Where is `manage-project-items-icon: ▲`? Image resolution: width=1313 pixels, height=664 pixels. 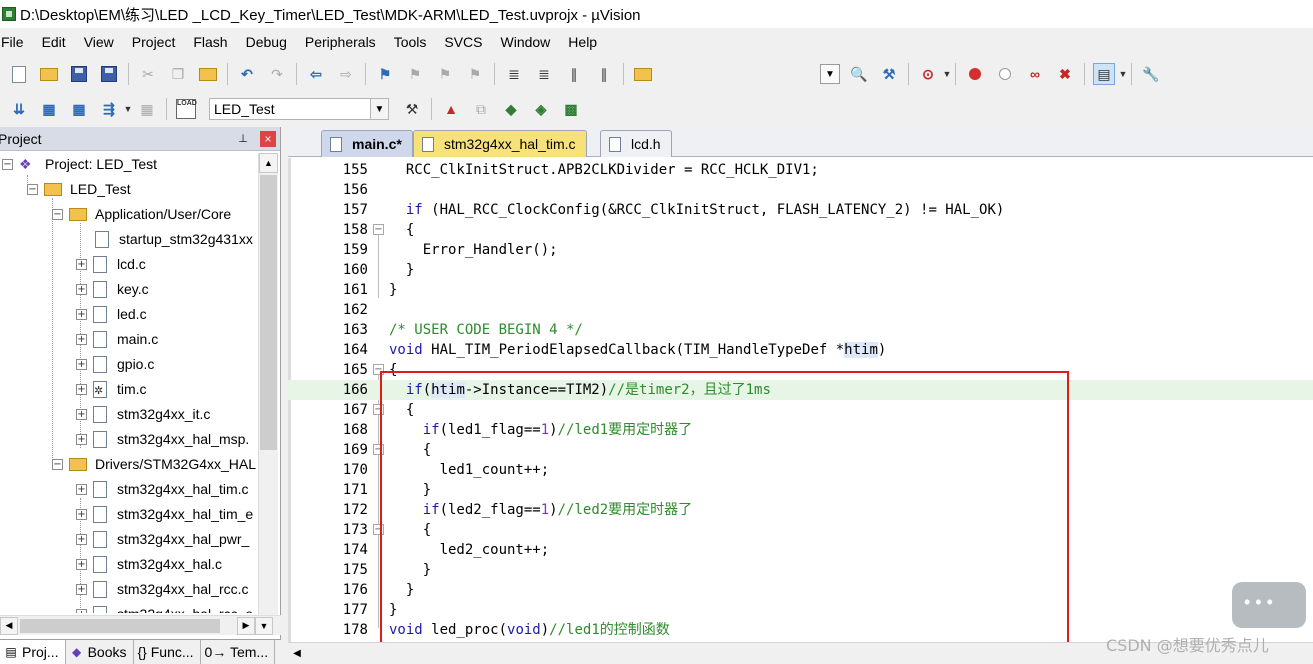
manage-project-items-icon: ▲ is located at coordinates (451, 109).